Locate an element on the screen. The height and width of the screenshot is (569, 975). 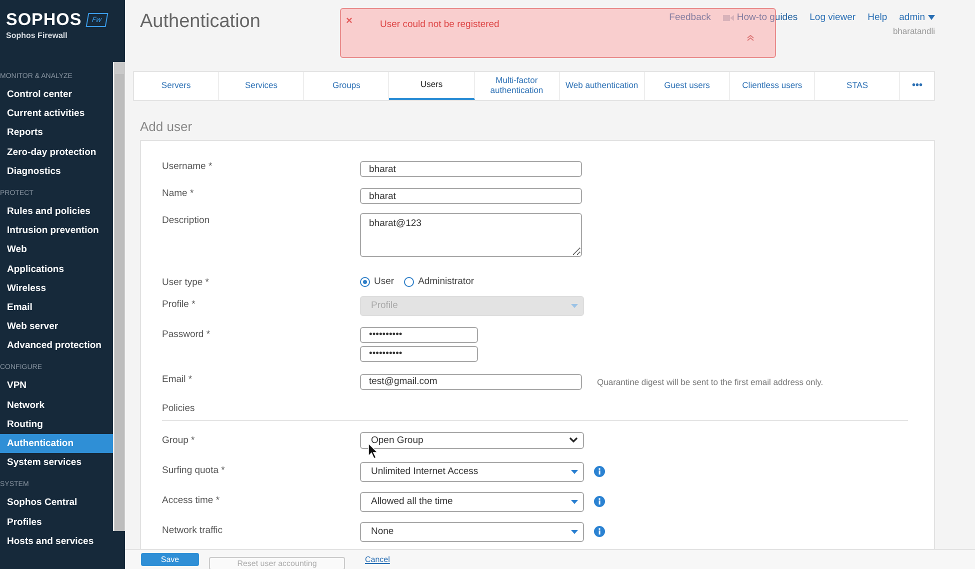
tab: Servers is located at coordinates (177, 86).